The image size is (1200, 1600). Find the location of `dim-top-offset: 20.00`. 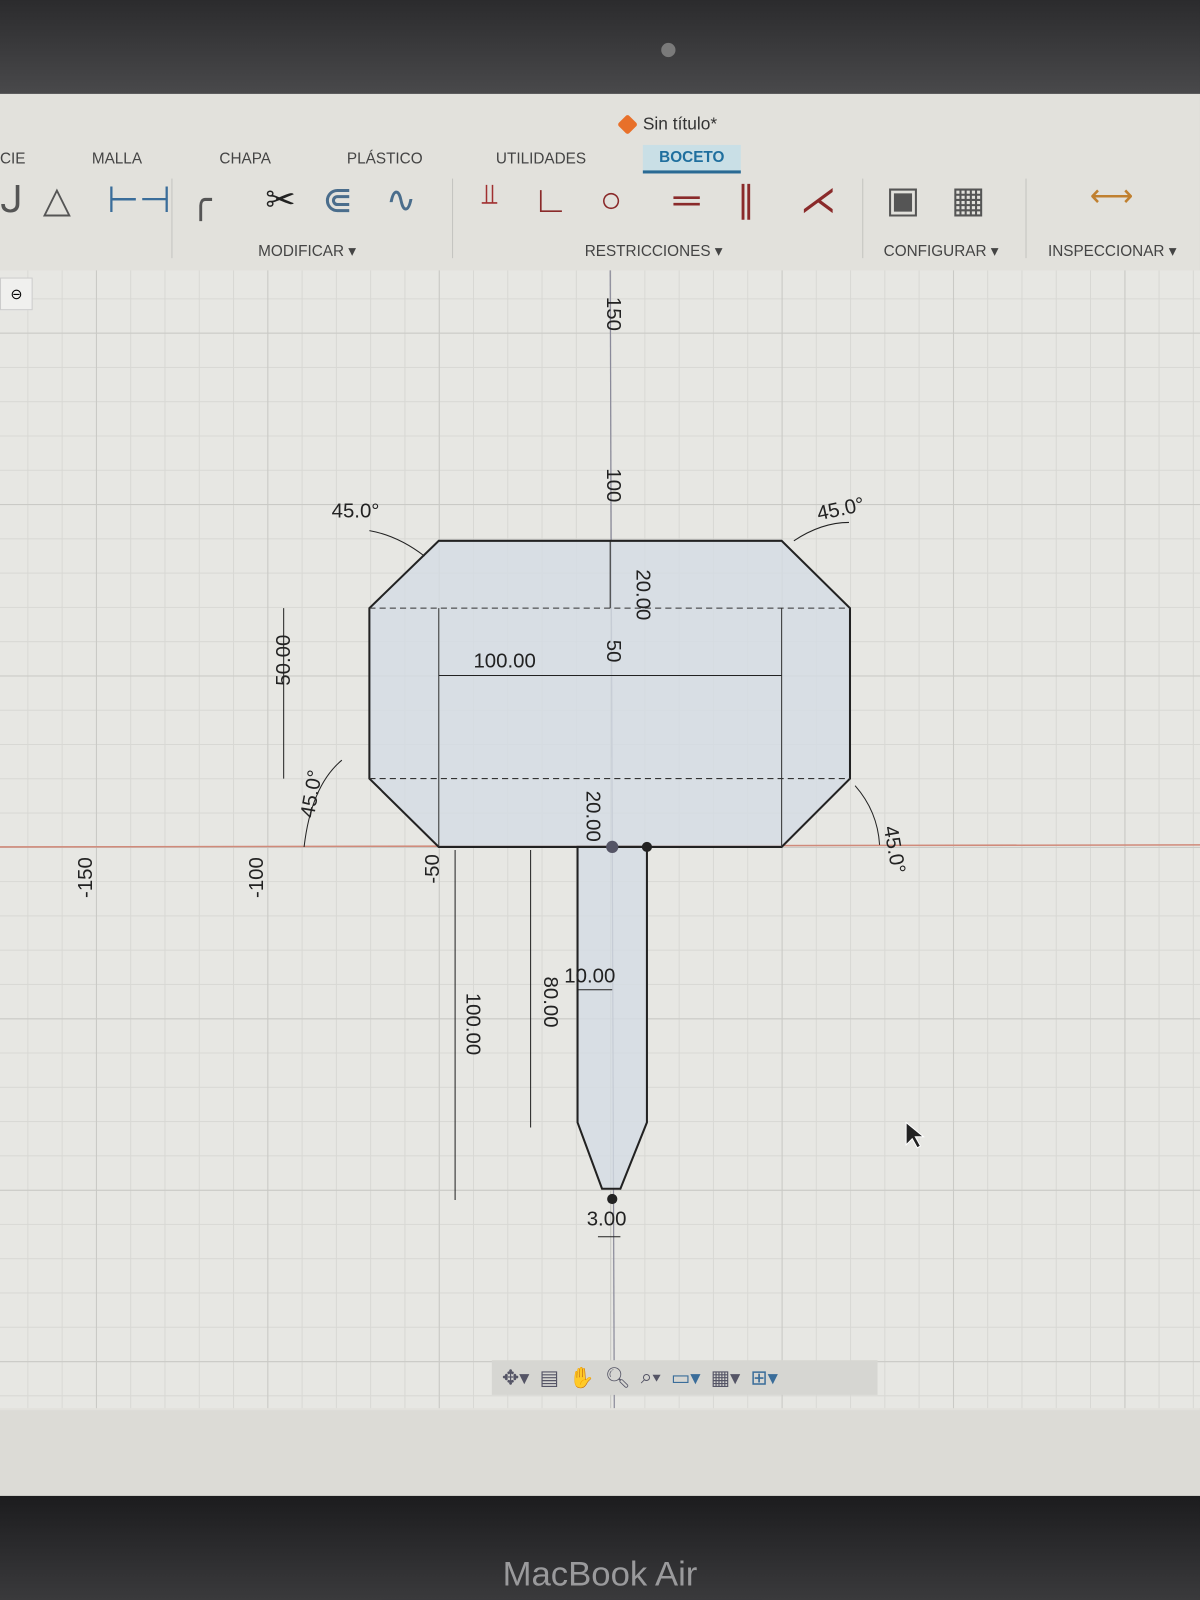

dim-top-offset: 20.00 is located at coordinates (643, 594).